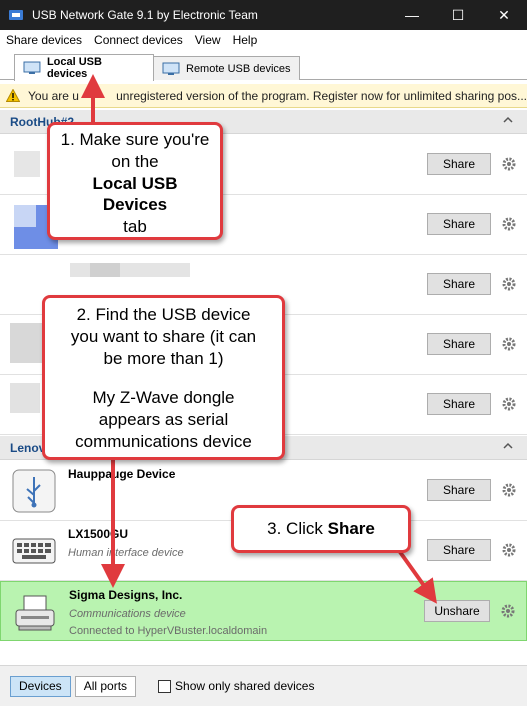 The width and height of the screenshot is (527, 706). What do you see at coordinates (168, 631) in the screenshot?
I see `device-status: Connected to HyperVBuster.localdomain` at bounding box center [168, 631].